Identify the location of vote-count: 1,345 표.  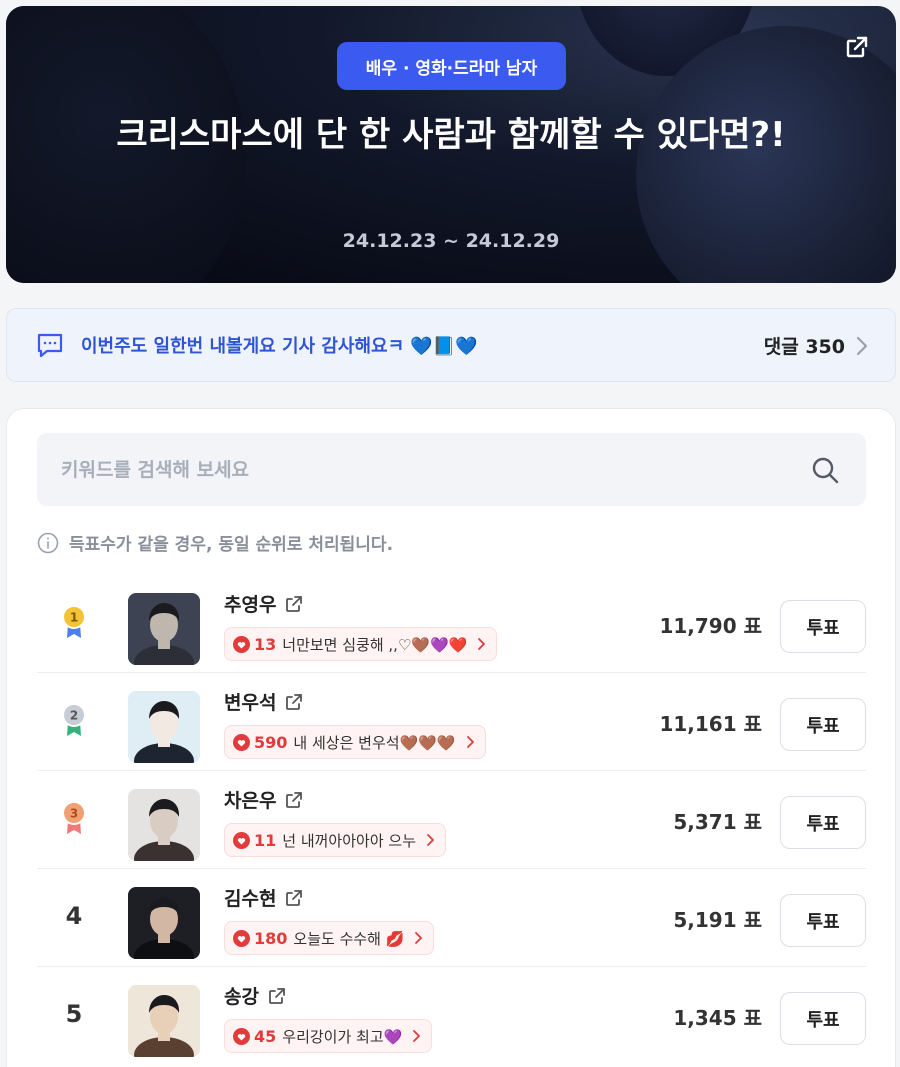
(717, 1018).